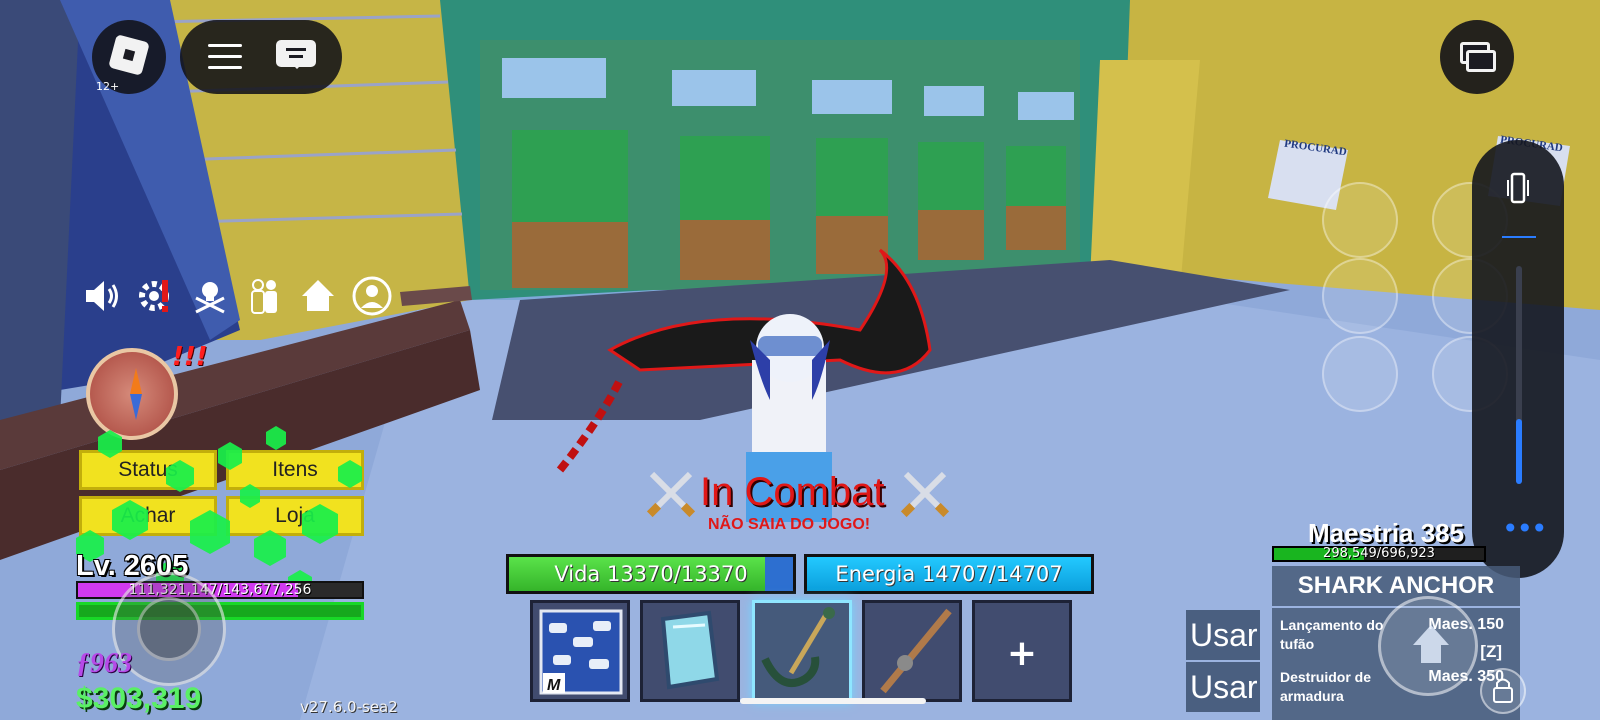 This screenshot has width=1600, height=720. I want to click on mastery-text: 298,549/696,923, so click(1379, 553).